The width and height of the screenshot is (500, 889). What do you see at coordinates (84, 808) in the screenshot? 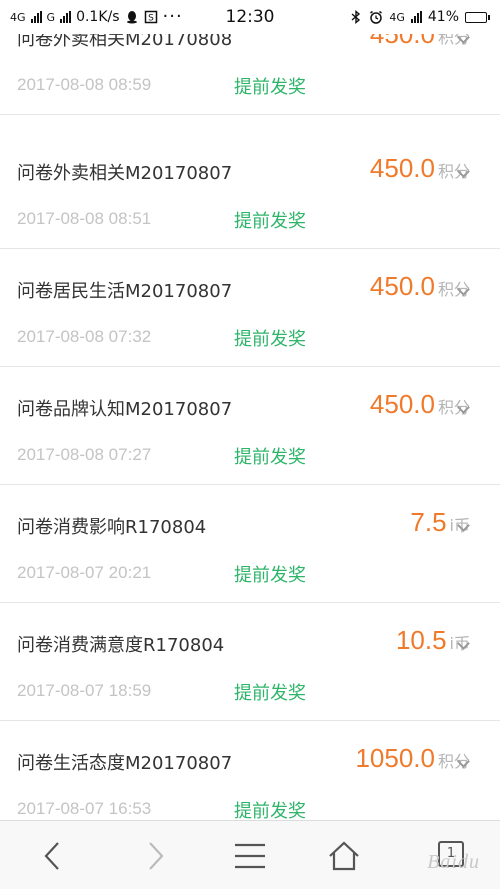
I see `survey-date: 2017-08-07 16:53` at bounding box center [84, 808].